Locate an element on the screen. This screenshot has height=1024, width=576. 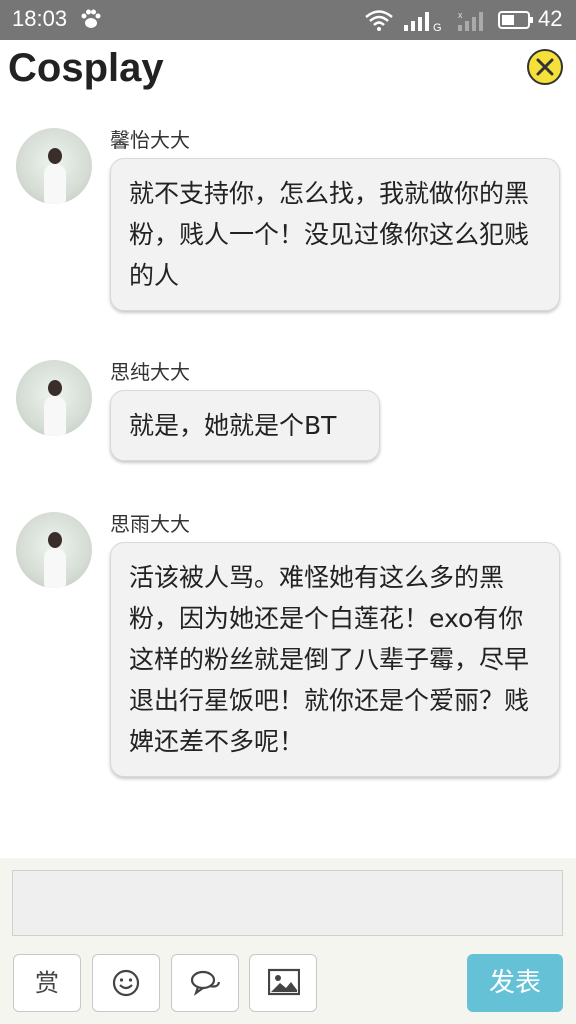
username: 馨怡大大 is located at coordinates (150, 140).